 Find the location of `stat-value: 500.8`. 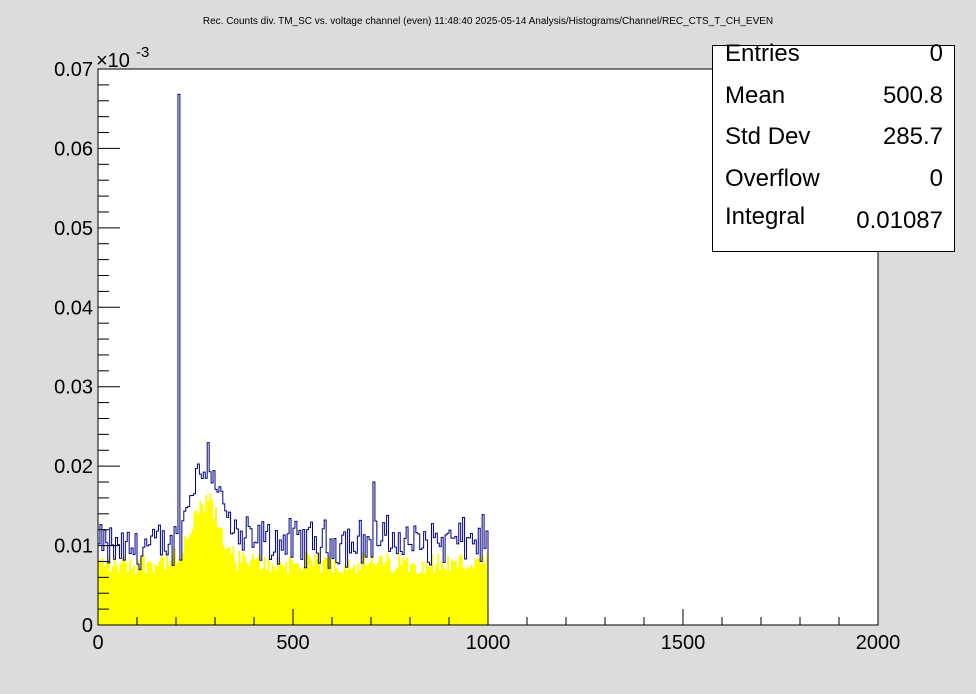

stat-value: 500.8 is located at coordinates (912, 95).